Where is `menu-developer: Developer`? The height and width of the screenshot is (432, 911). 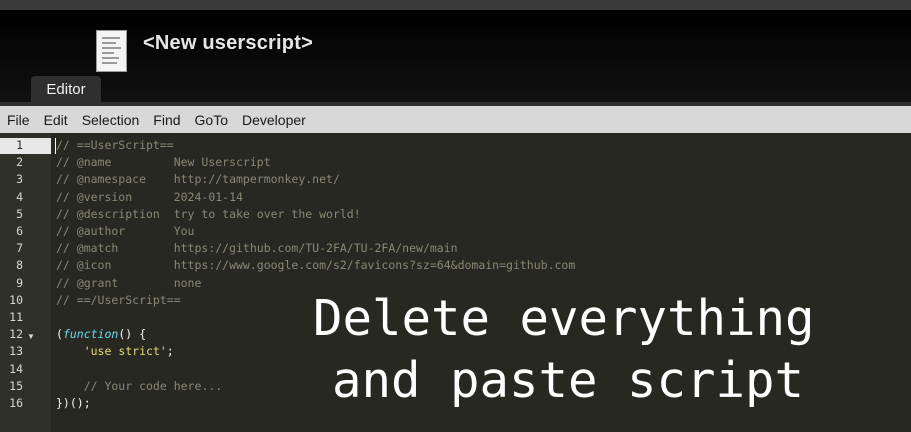 menu-developer: Developer is located at coordinates (274, 120).